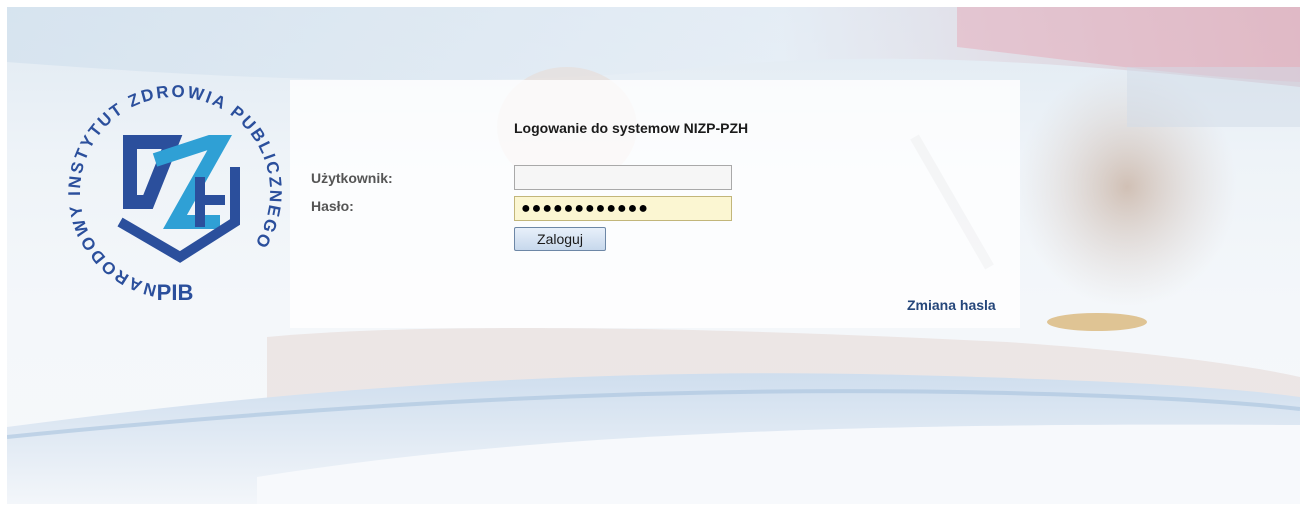 The image size is (1307, 511). I want to click on password-label: Hasło:, so click(332, 206).